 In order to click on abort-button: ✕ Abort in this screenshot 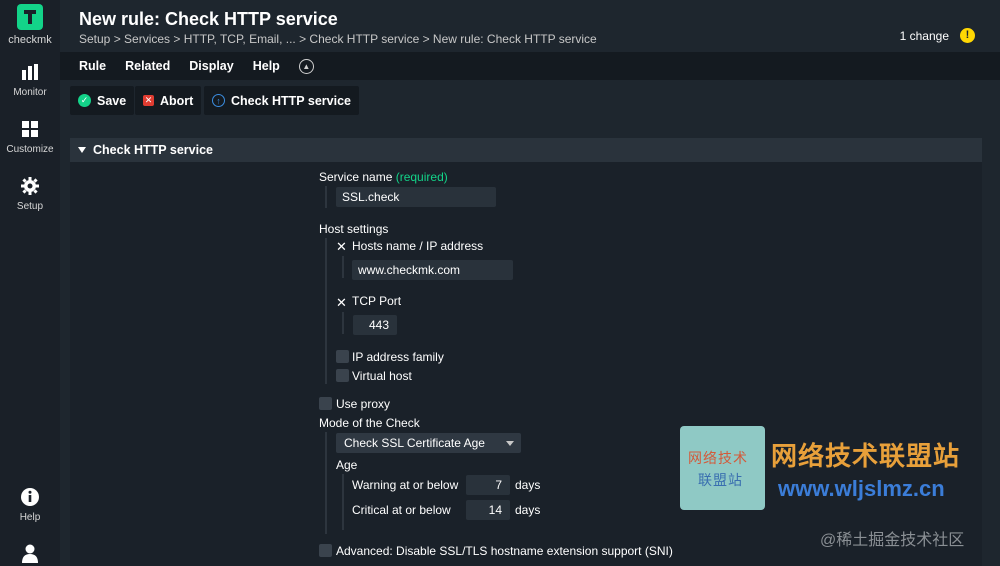, I will do `click(168, 100)`.